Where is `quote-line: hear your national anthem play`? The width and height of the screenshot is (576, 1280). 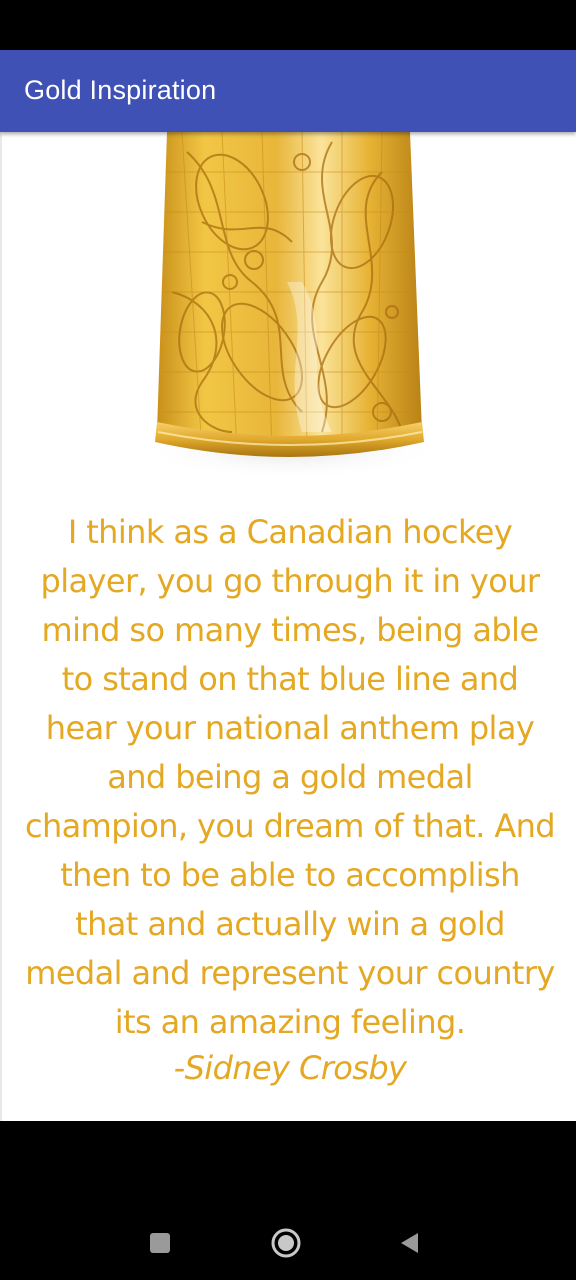
quote-line: hear your national anthem play is located at coordinates (290, 728).